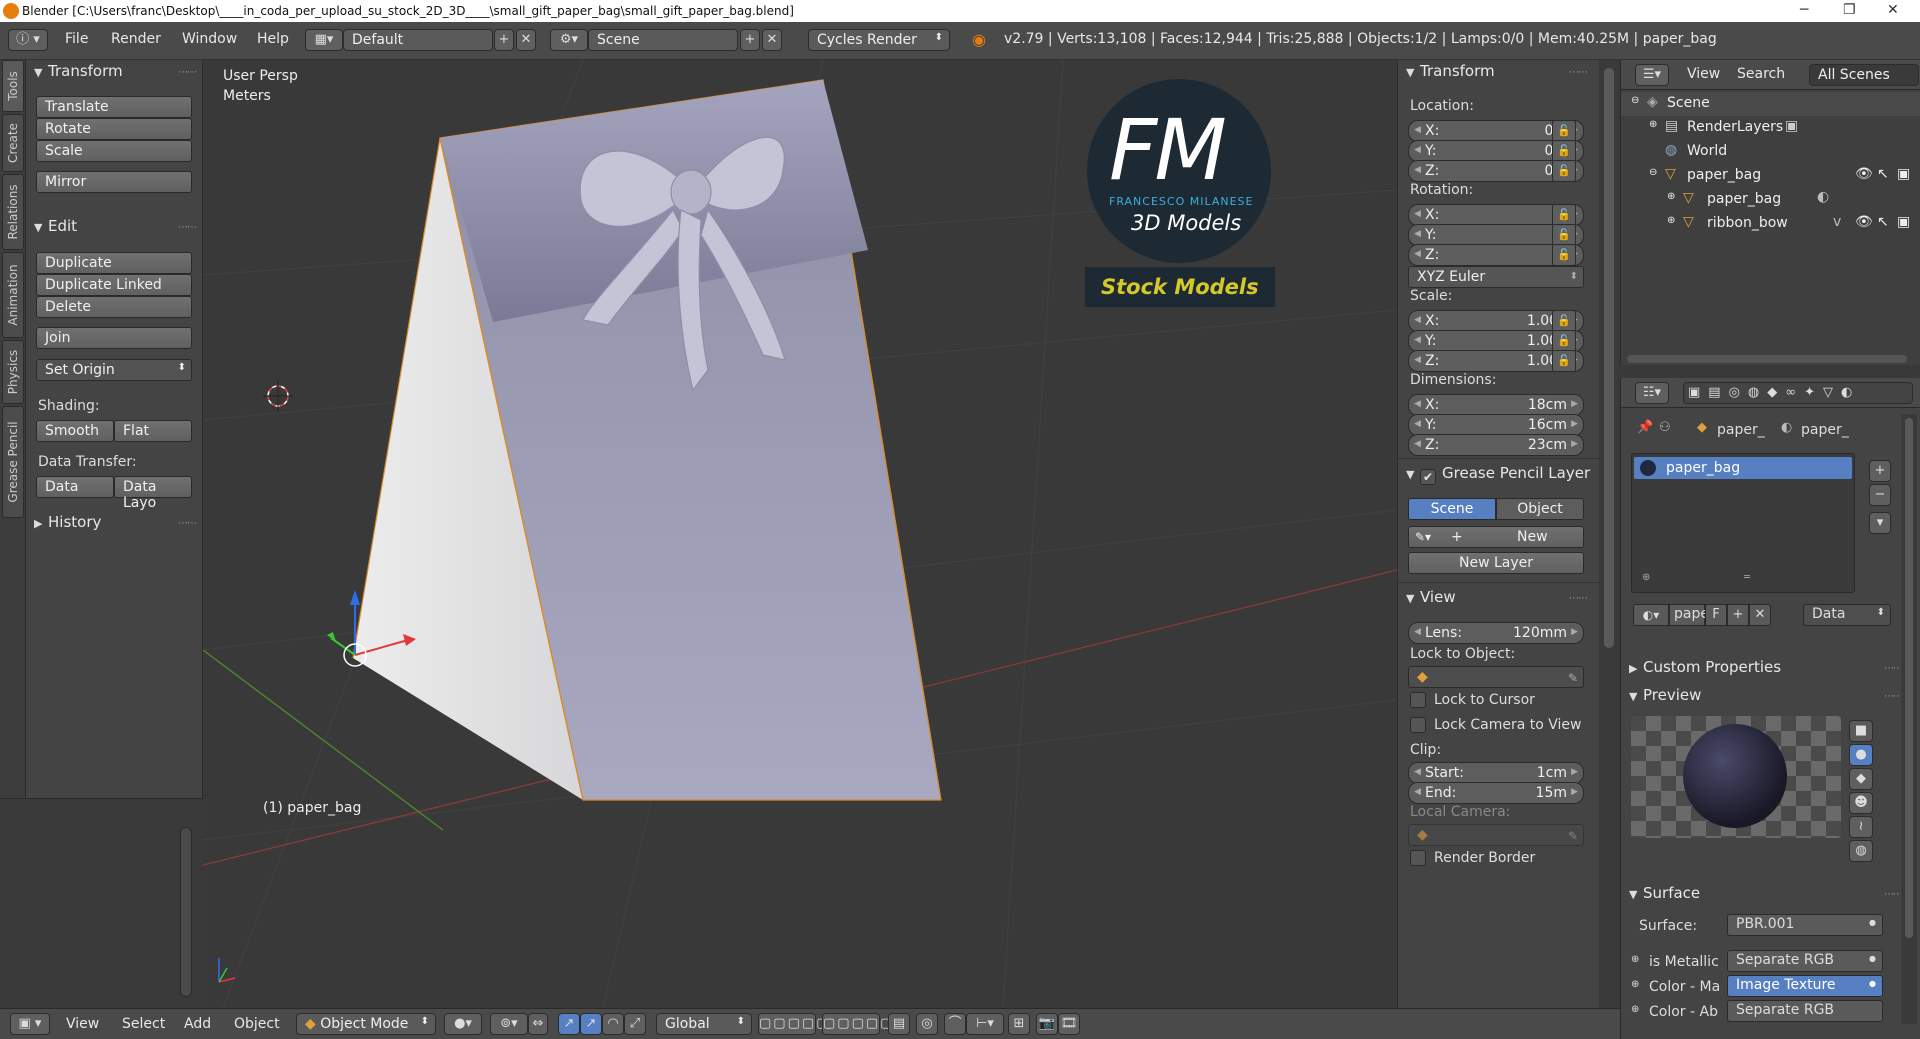 Image resolution: width=1920 pixels, height=1039 pixels. I want to click on dimensions-y-field: ◀ Y: 16cm ▶, so click(1496, 425).